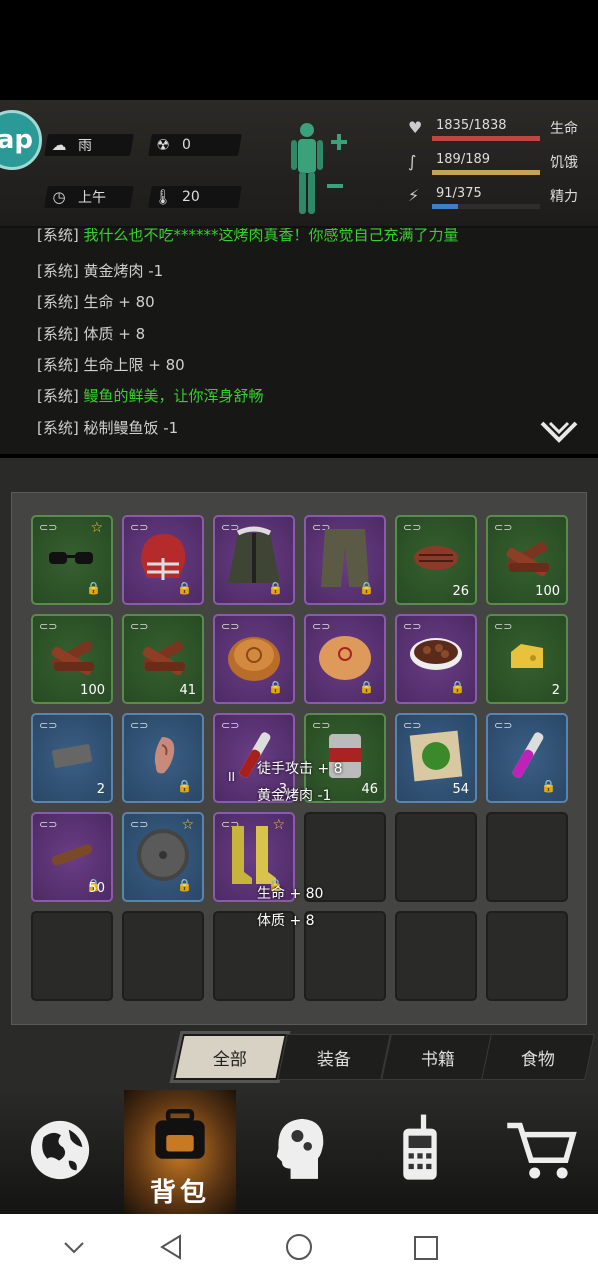 The width and height of the screenshot is (598, 1280). What do you see at coordinates (426, 1248) in the screenshot?
I see `recents-square-icon` at bounding box center [426, 1248].